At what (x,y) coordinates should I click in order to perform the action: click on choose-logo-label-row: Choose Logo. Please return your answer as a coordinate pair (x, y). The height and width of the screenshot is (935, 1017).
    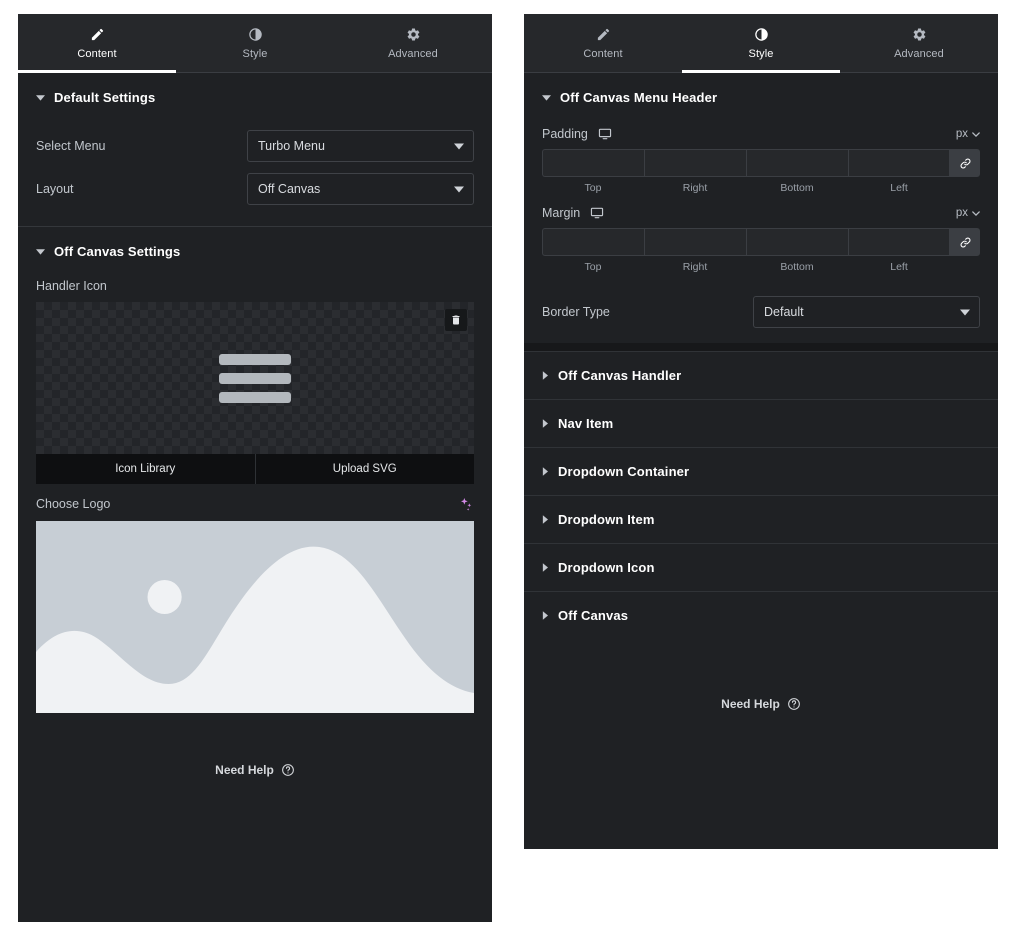
    Looking at the image, I should click on (255, 504).